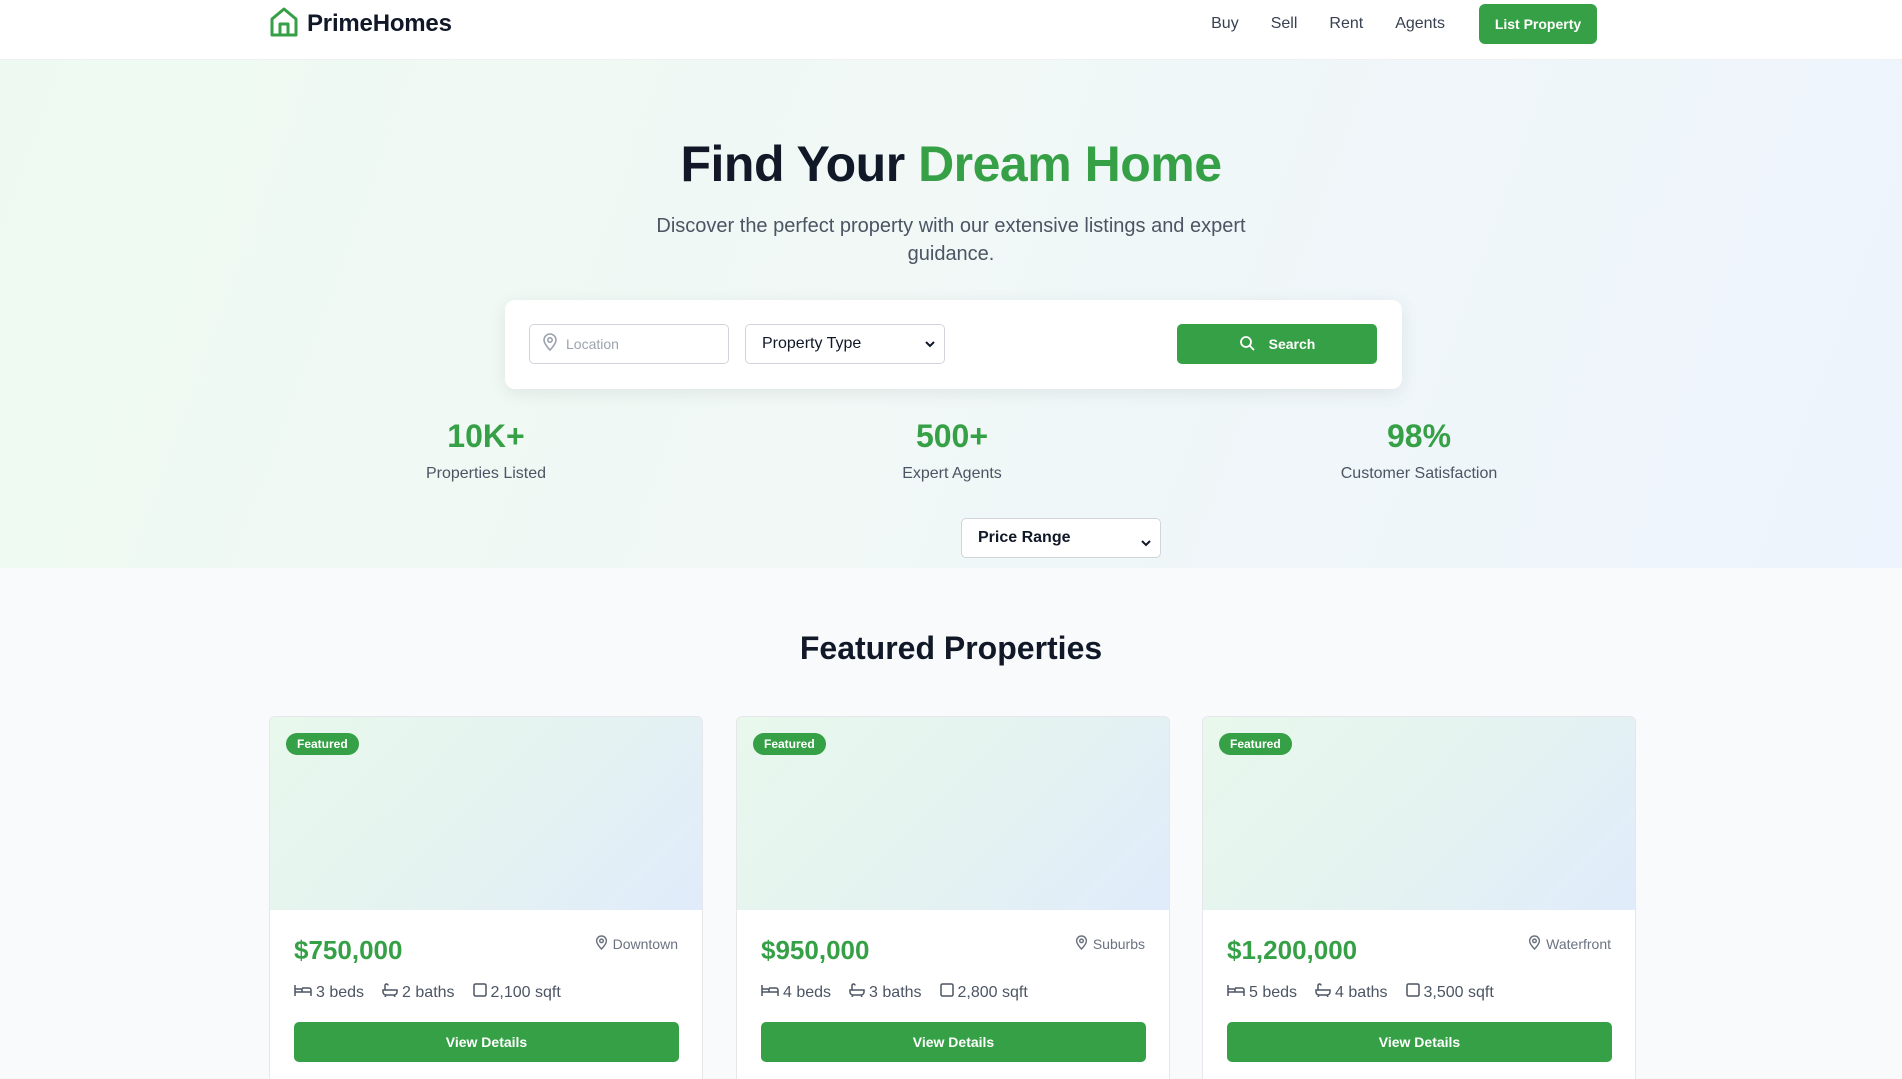  What do you see at coordinates (645, 944) in the screenshot?
I see `property-location-text: Downtown` at bounding box center [645, 944].